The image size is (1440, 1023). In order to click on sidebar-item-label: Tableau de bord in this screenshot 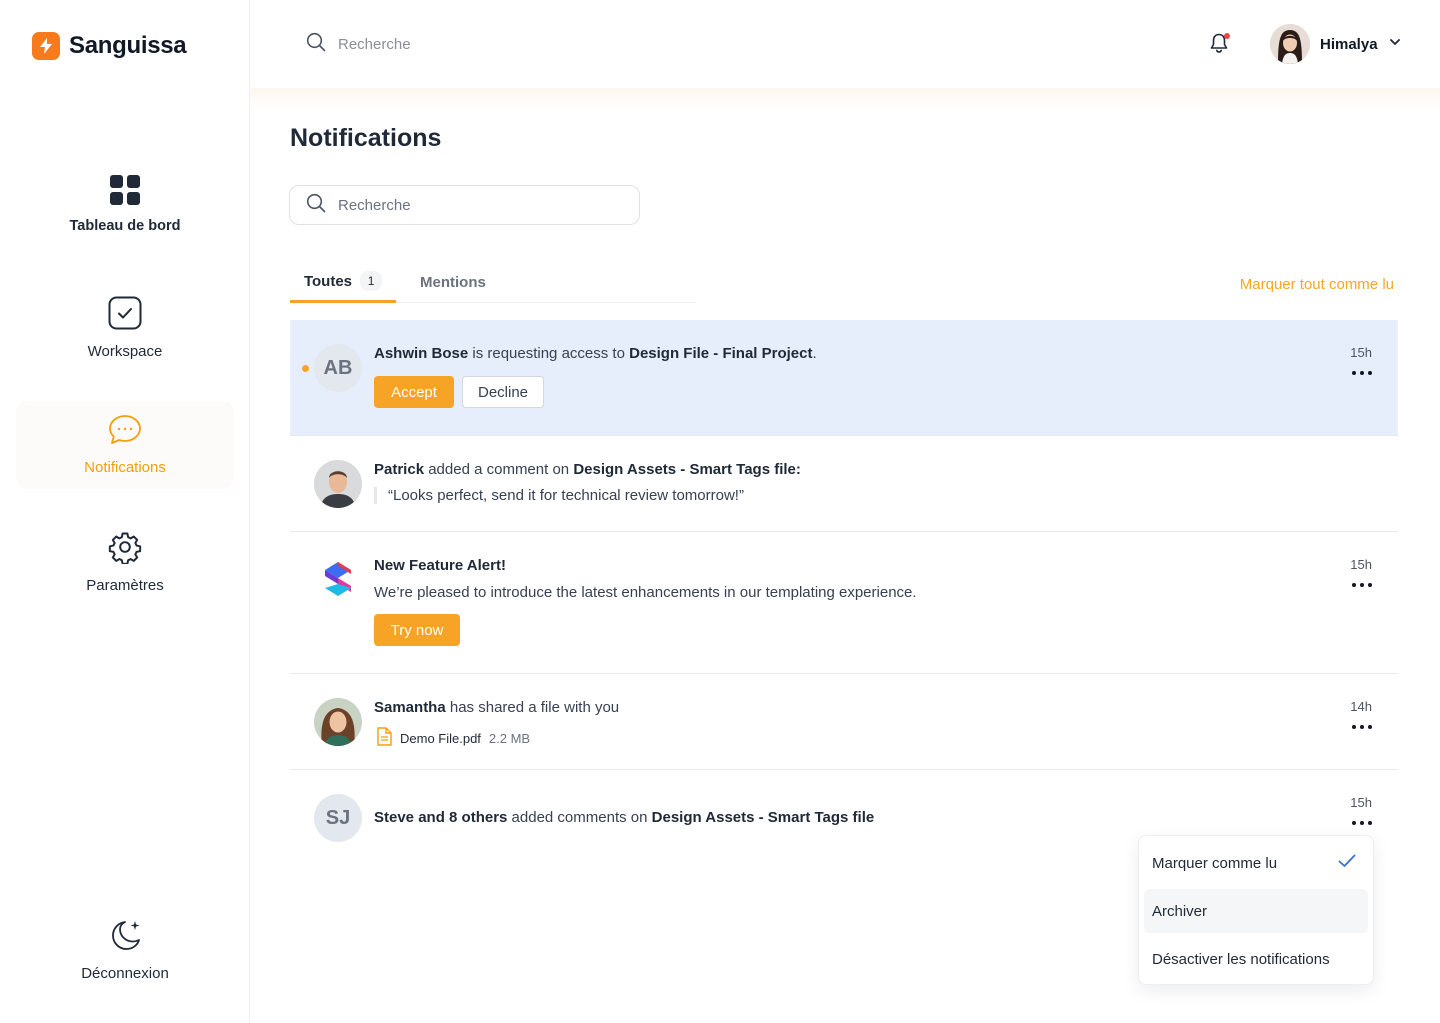, I will do `click(125, 225)`.